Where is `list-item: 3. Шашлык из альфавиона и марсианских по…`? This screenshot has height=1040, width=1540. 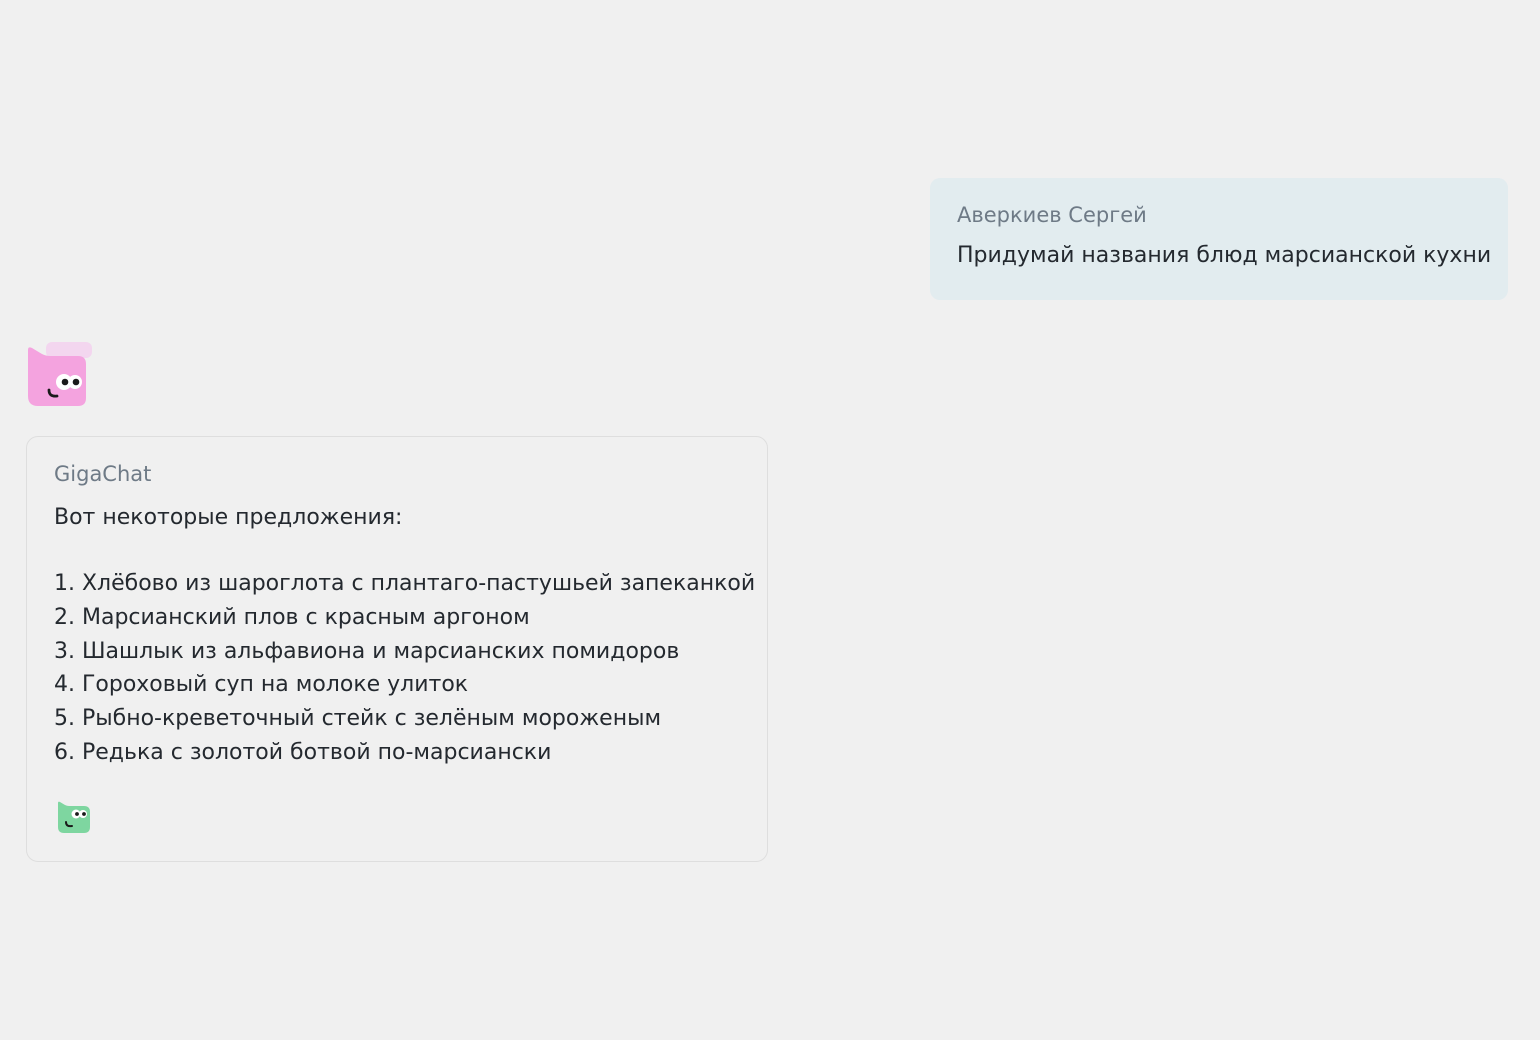
list-item: 3. Шашлык из альфавиона и марсианских по… is located at coordinates (367, 651).